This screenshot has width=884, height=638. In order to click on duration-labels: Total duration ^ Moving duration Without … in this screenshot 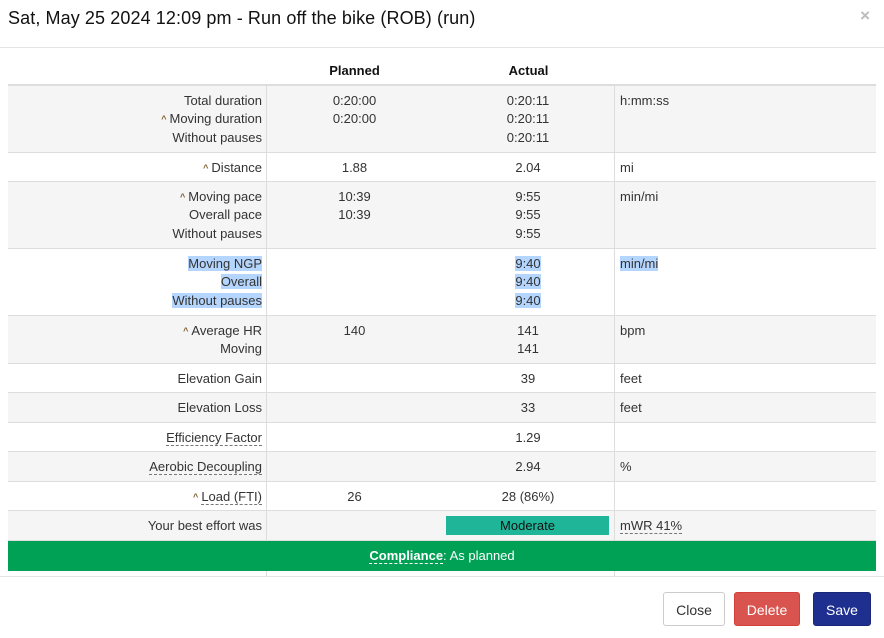, I will do `click(137, 119)`.